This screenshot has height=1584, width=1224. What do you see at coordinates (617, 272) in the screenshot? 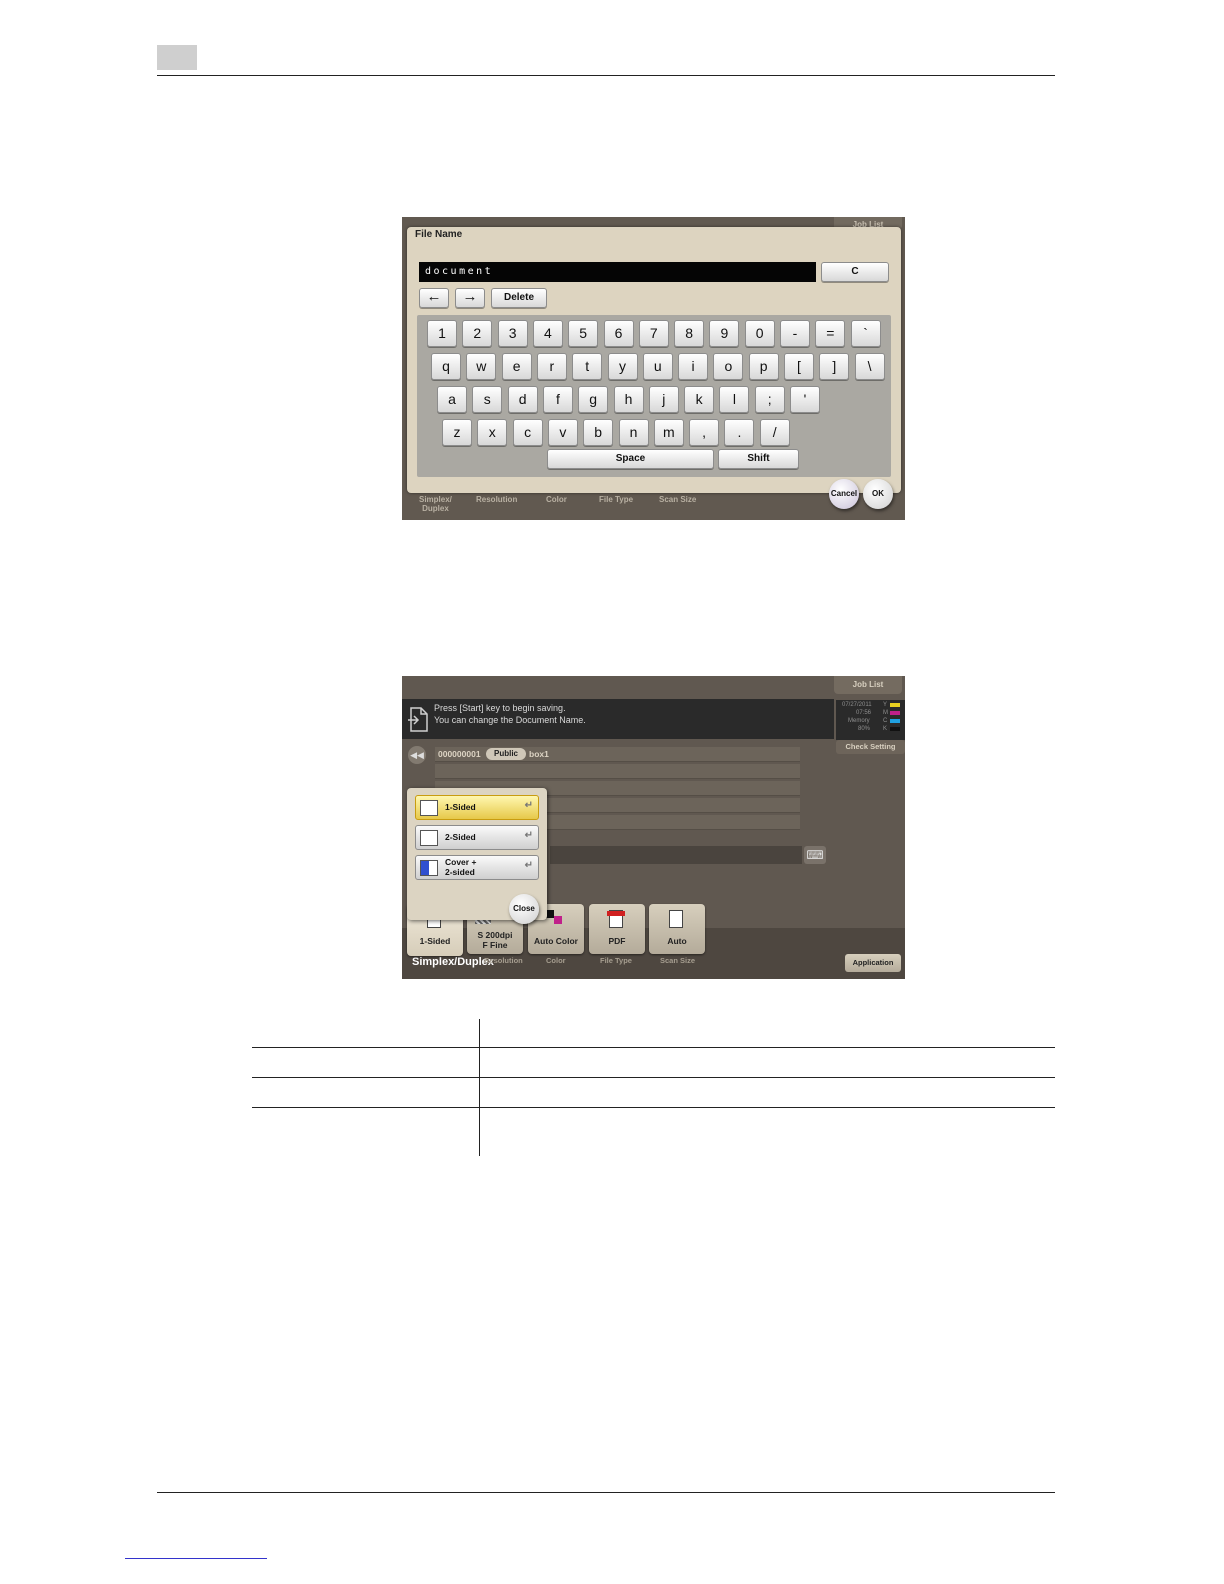
I see `file-name-input: document` at bounding box center [617, 272].